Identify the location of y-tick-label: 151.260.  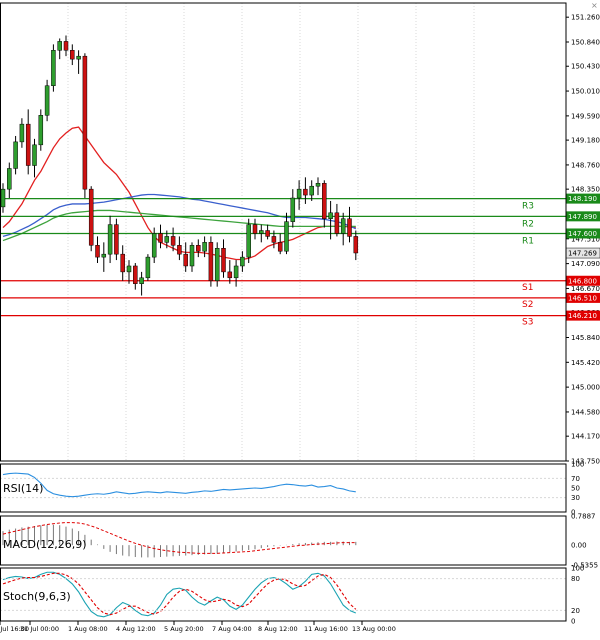
(585, 18).